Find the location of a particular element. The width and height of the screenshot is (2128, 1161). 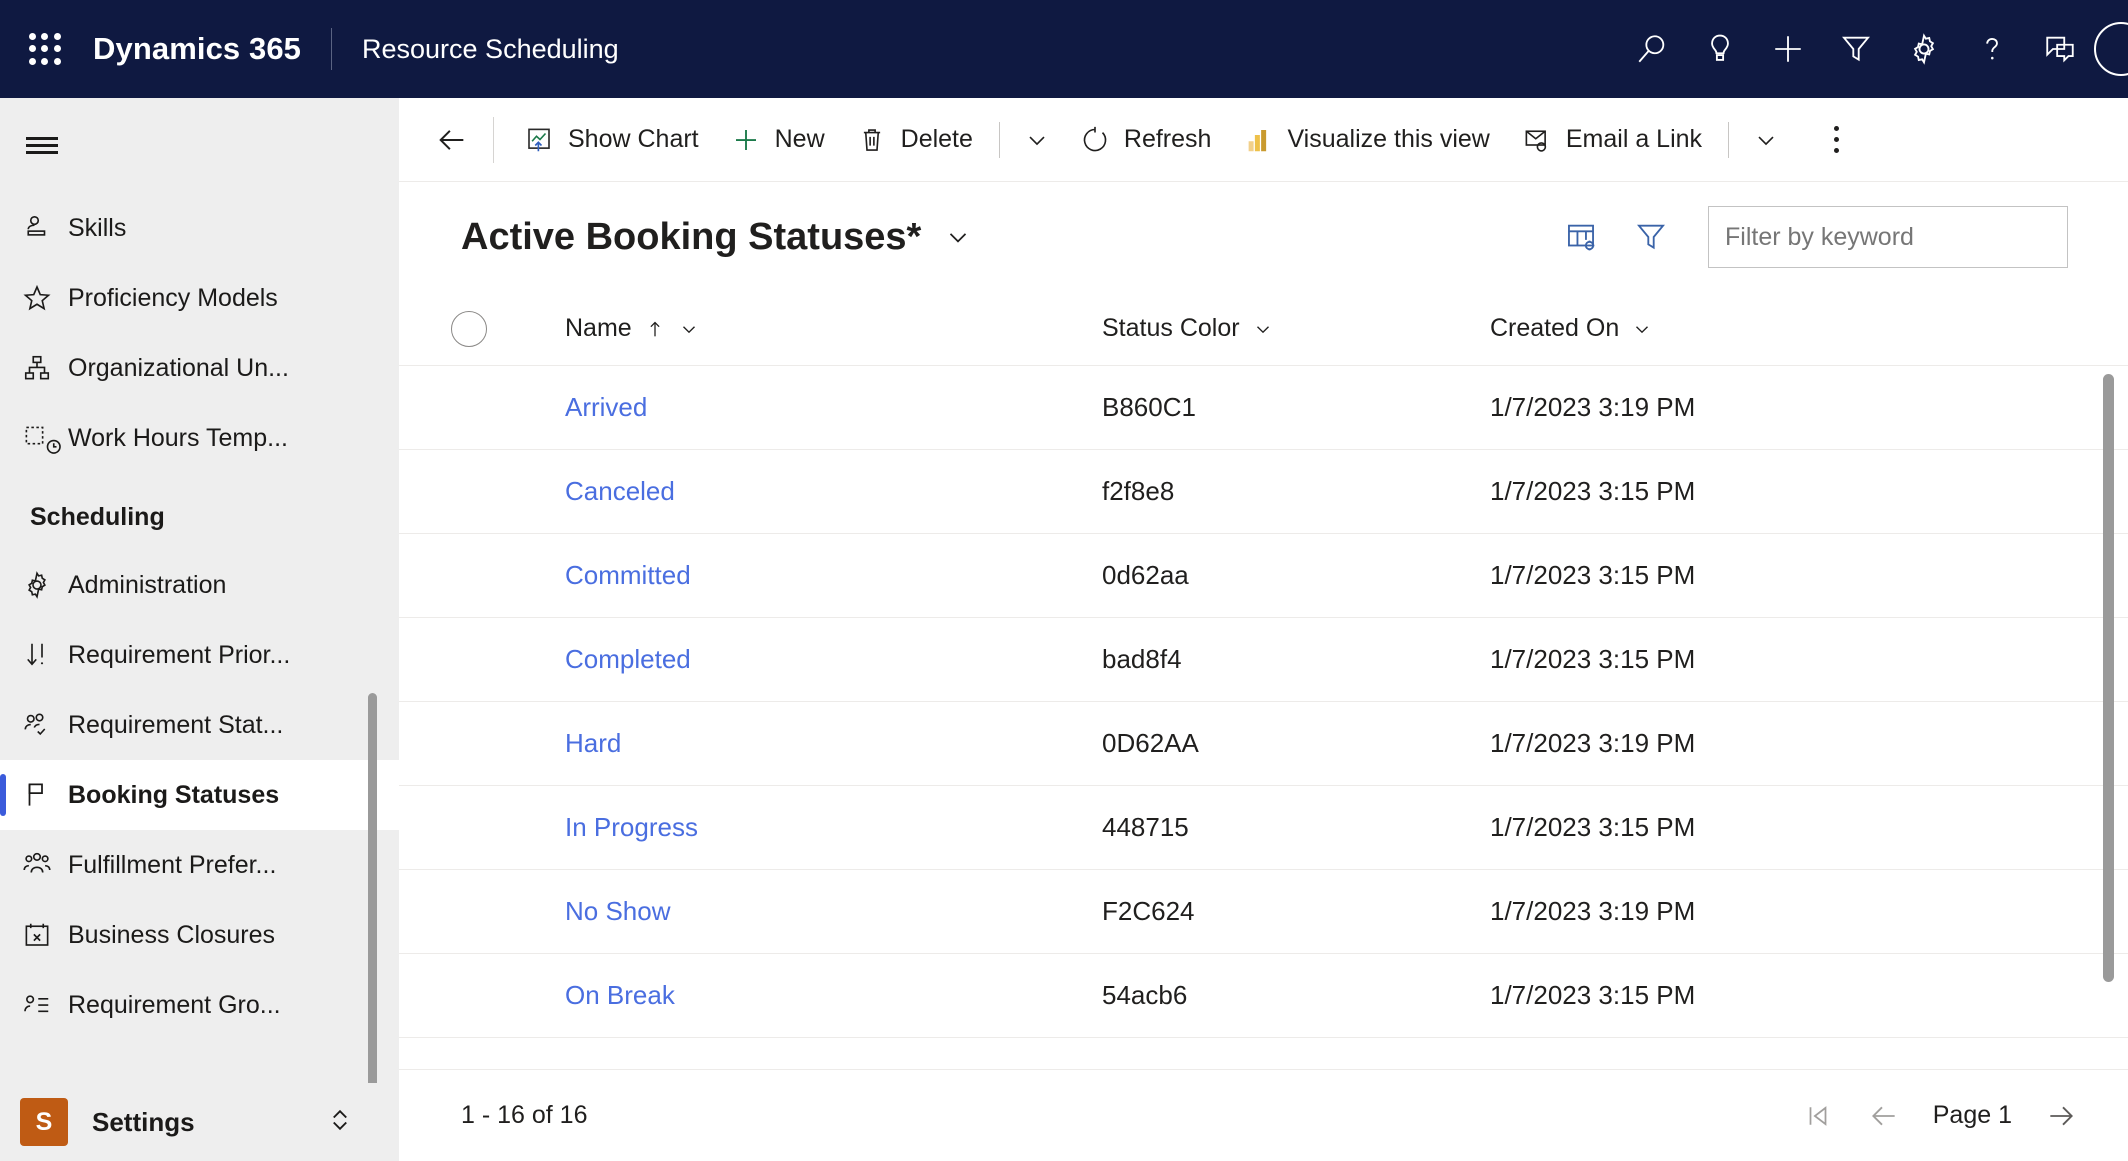

table-row: No Show F2C624 1/7/2023 3:19 PM is located at coordinates (1263, 912).